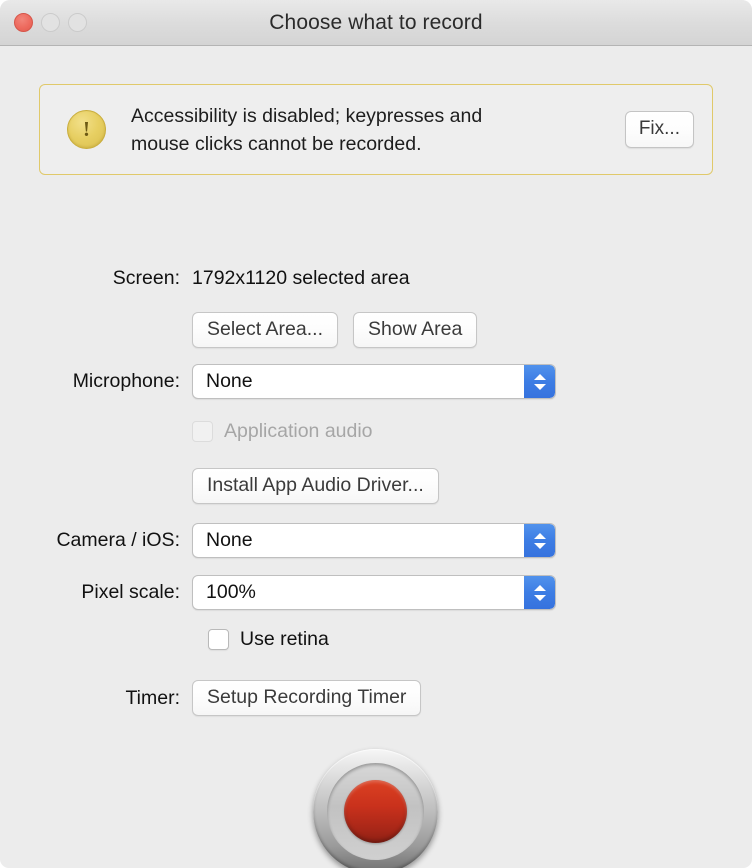  I want to click on application-audio-checkbox-box, so click(202, 431).